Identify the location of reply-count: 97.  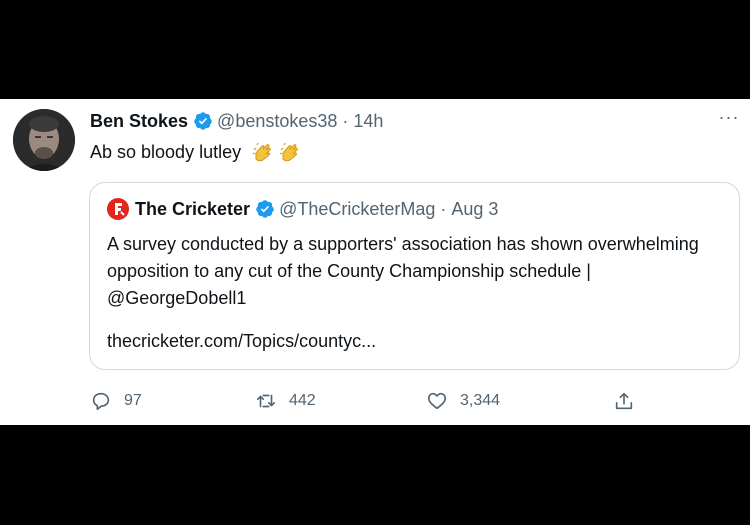
(133, 400).